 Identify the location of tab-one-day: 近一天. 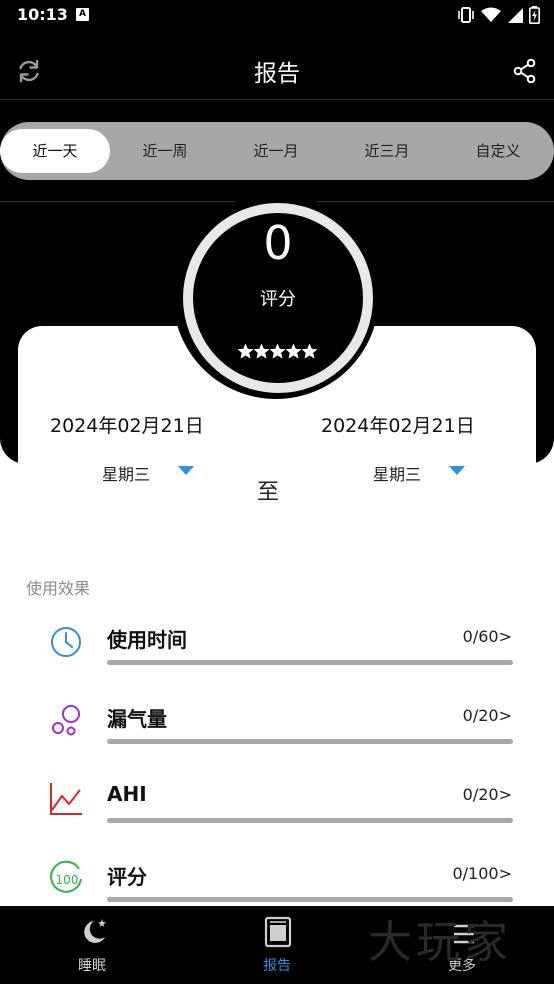
(55, 151).